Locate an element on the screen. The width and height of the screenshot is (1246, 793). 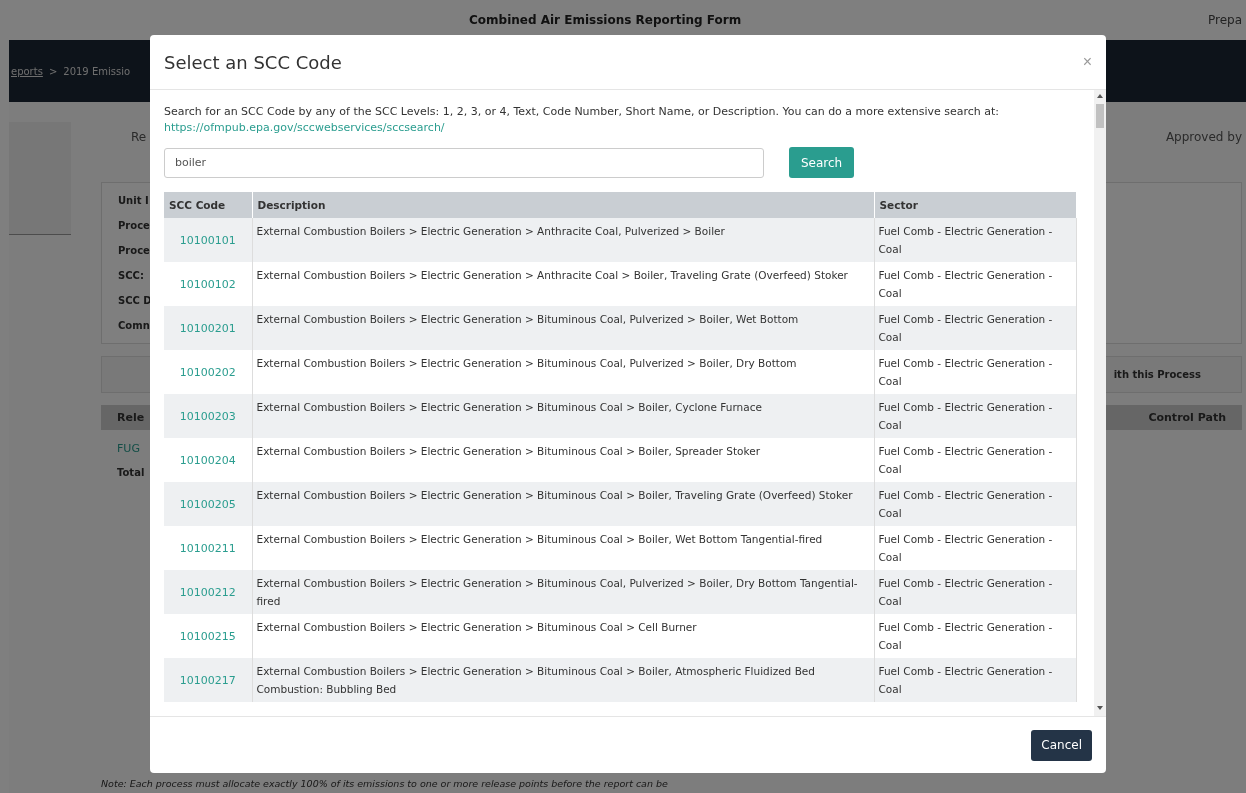
scc-code-link: 10100211 is located at coordinates (207, 548).